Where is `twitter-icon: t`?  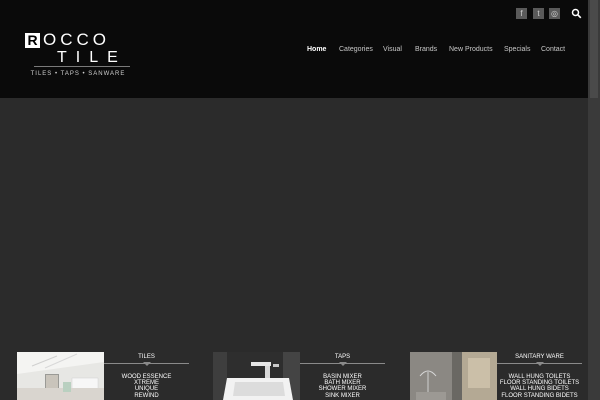 twitter-icon: t is located at coordinates (538, 13).